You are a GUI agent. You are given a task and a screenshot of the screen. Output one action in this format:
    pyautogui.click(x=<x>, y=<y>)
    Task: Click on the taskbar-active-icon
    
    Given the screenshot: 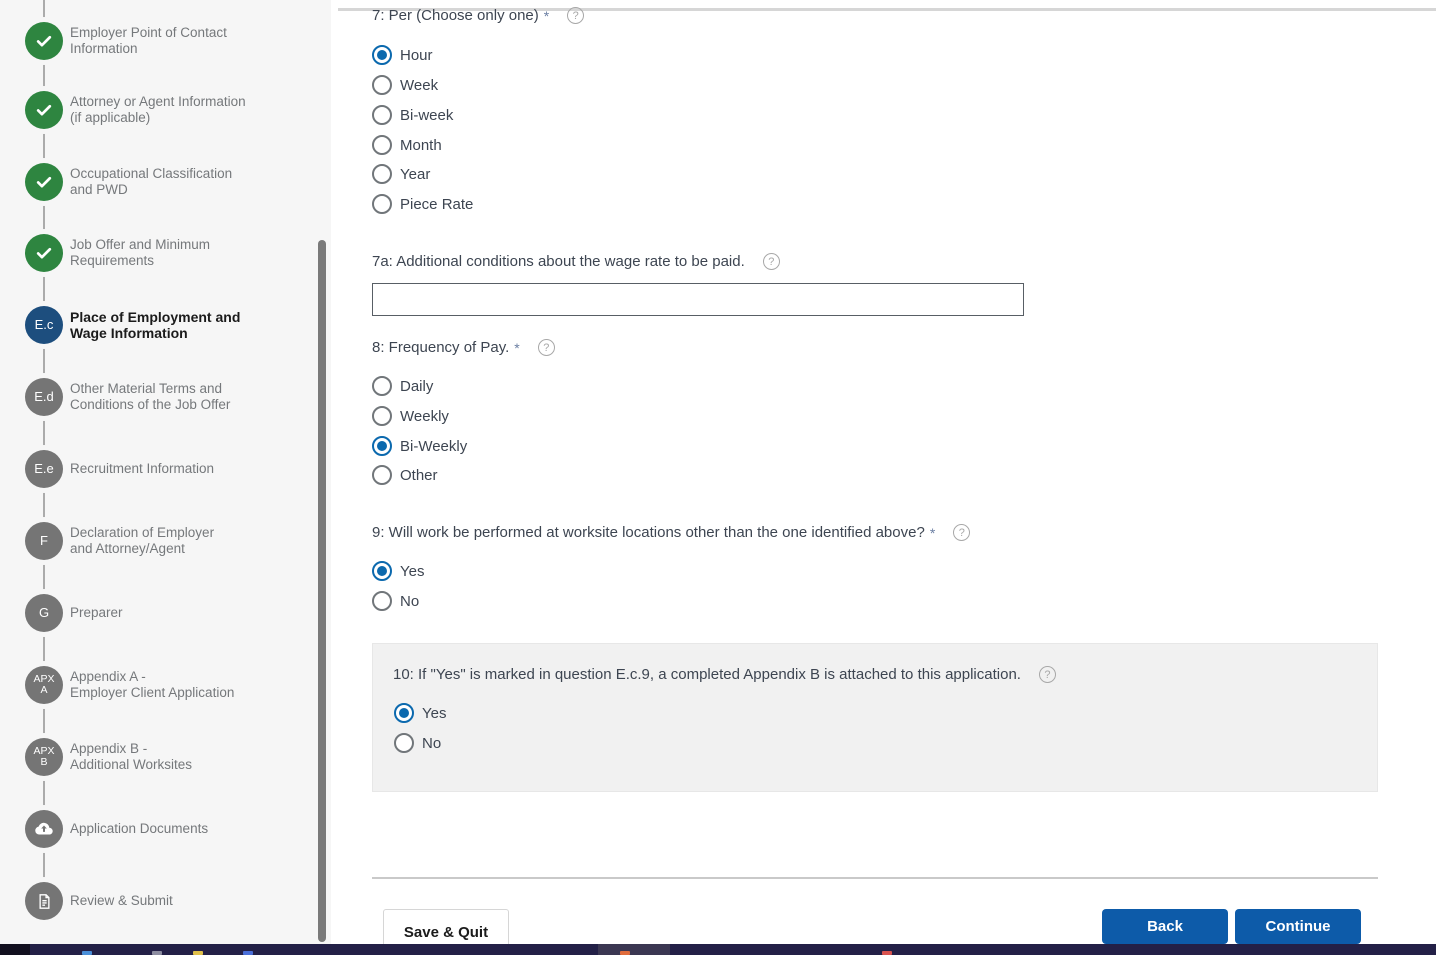 What is the action you would take?
    pyautogui.click(x=634, y=949)
    